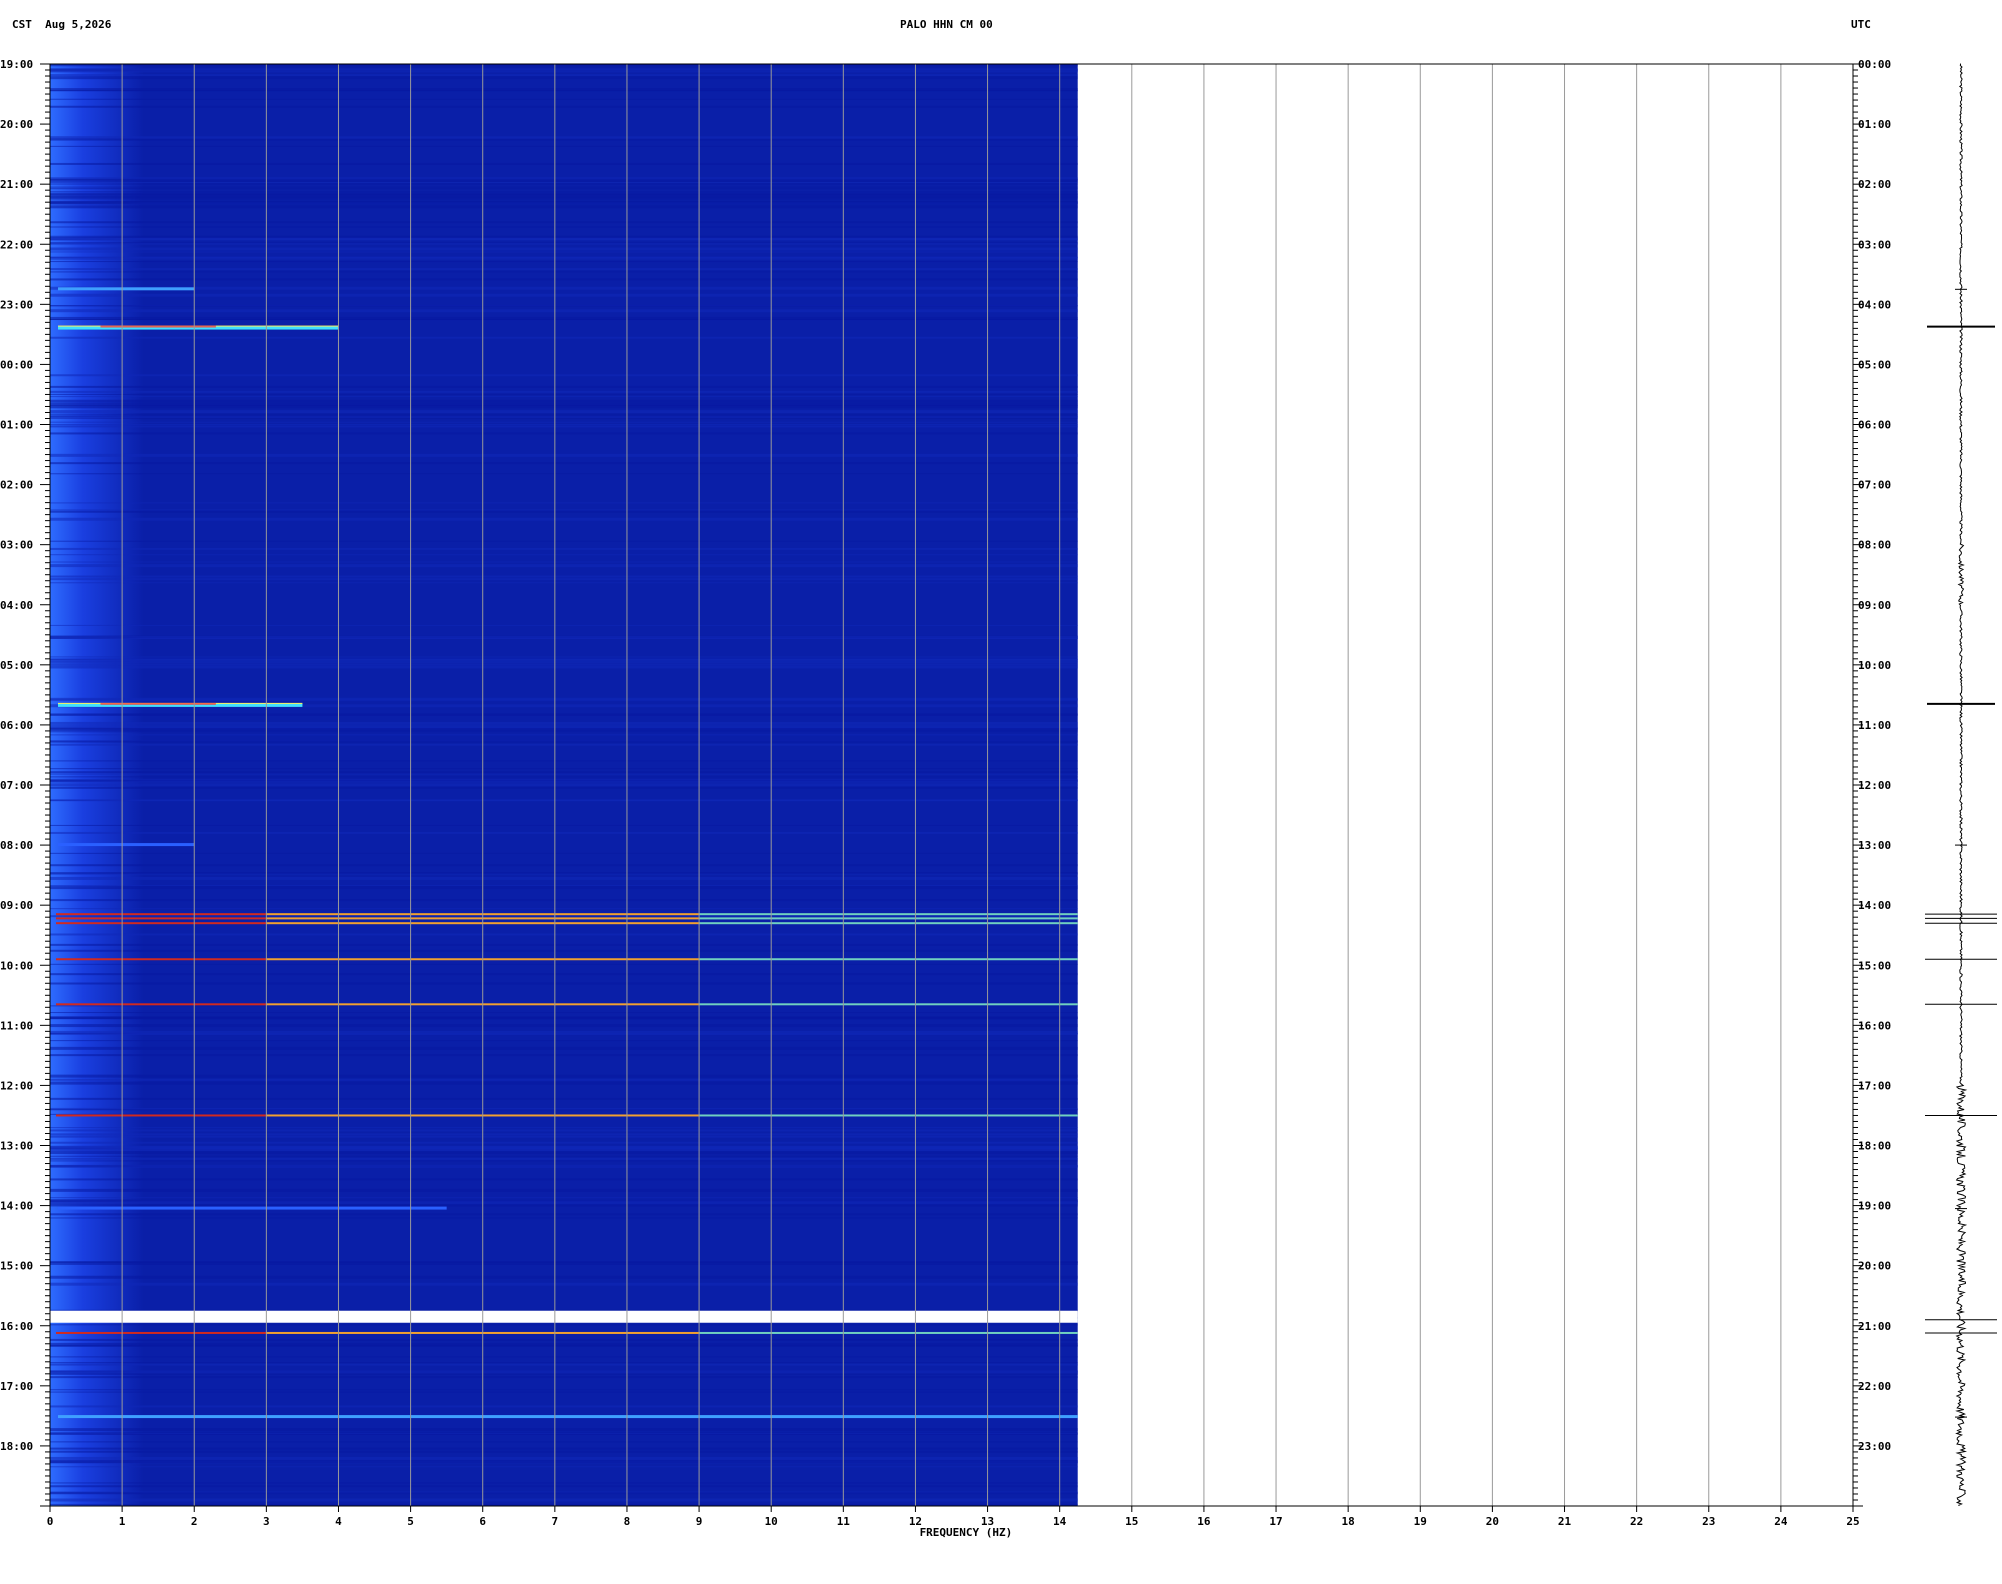 Image resolution: width=2002 pixels, height=1584 pixels. Describe the element at coordinates (338, 1521) in the screenshot. I see `x-tick-label: 4` at that location.